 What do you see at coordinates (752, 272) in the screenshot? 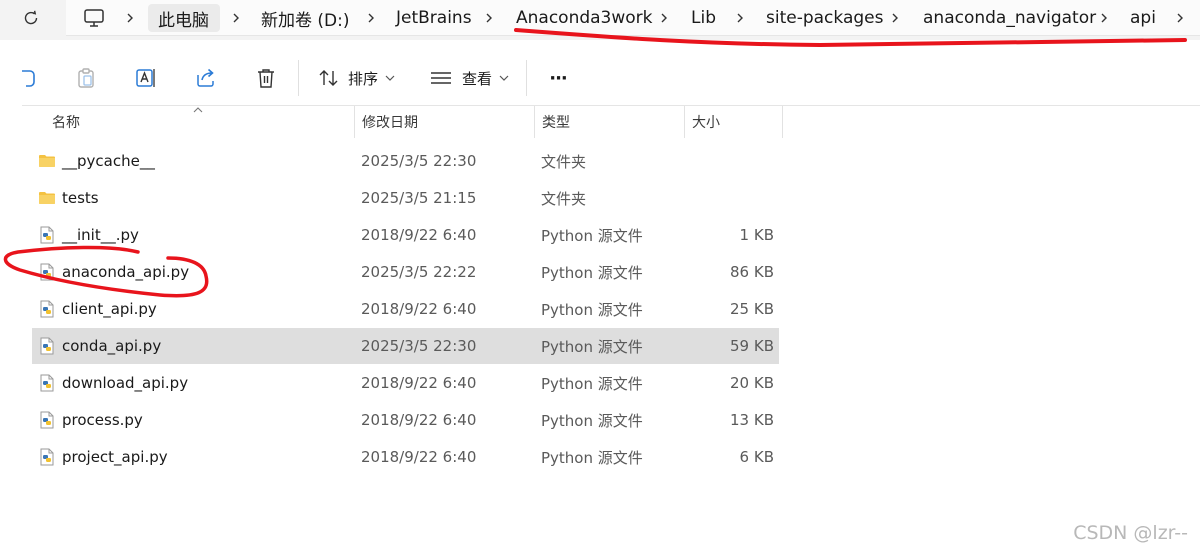
I see `file-size: 86 KB` at bounding box center [752, 272].